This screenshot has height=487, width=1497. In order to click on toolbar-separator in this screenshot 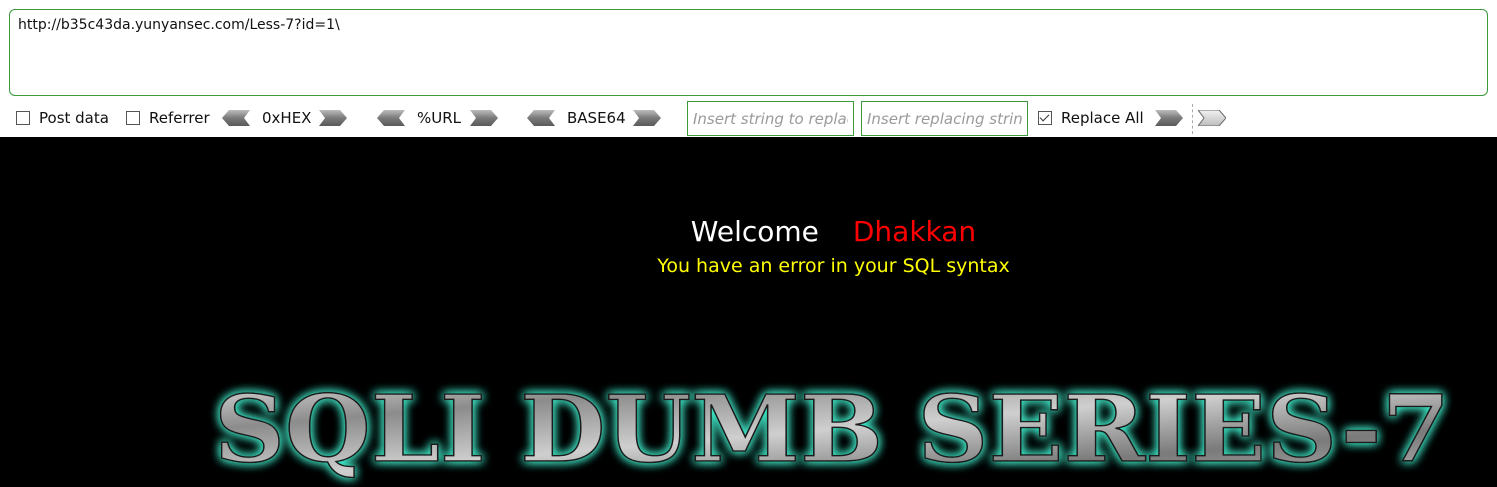, I will do `click(1192, 119)`.